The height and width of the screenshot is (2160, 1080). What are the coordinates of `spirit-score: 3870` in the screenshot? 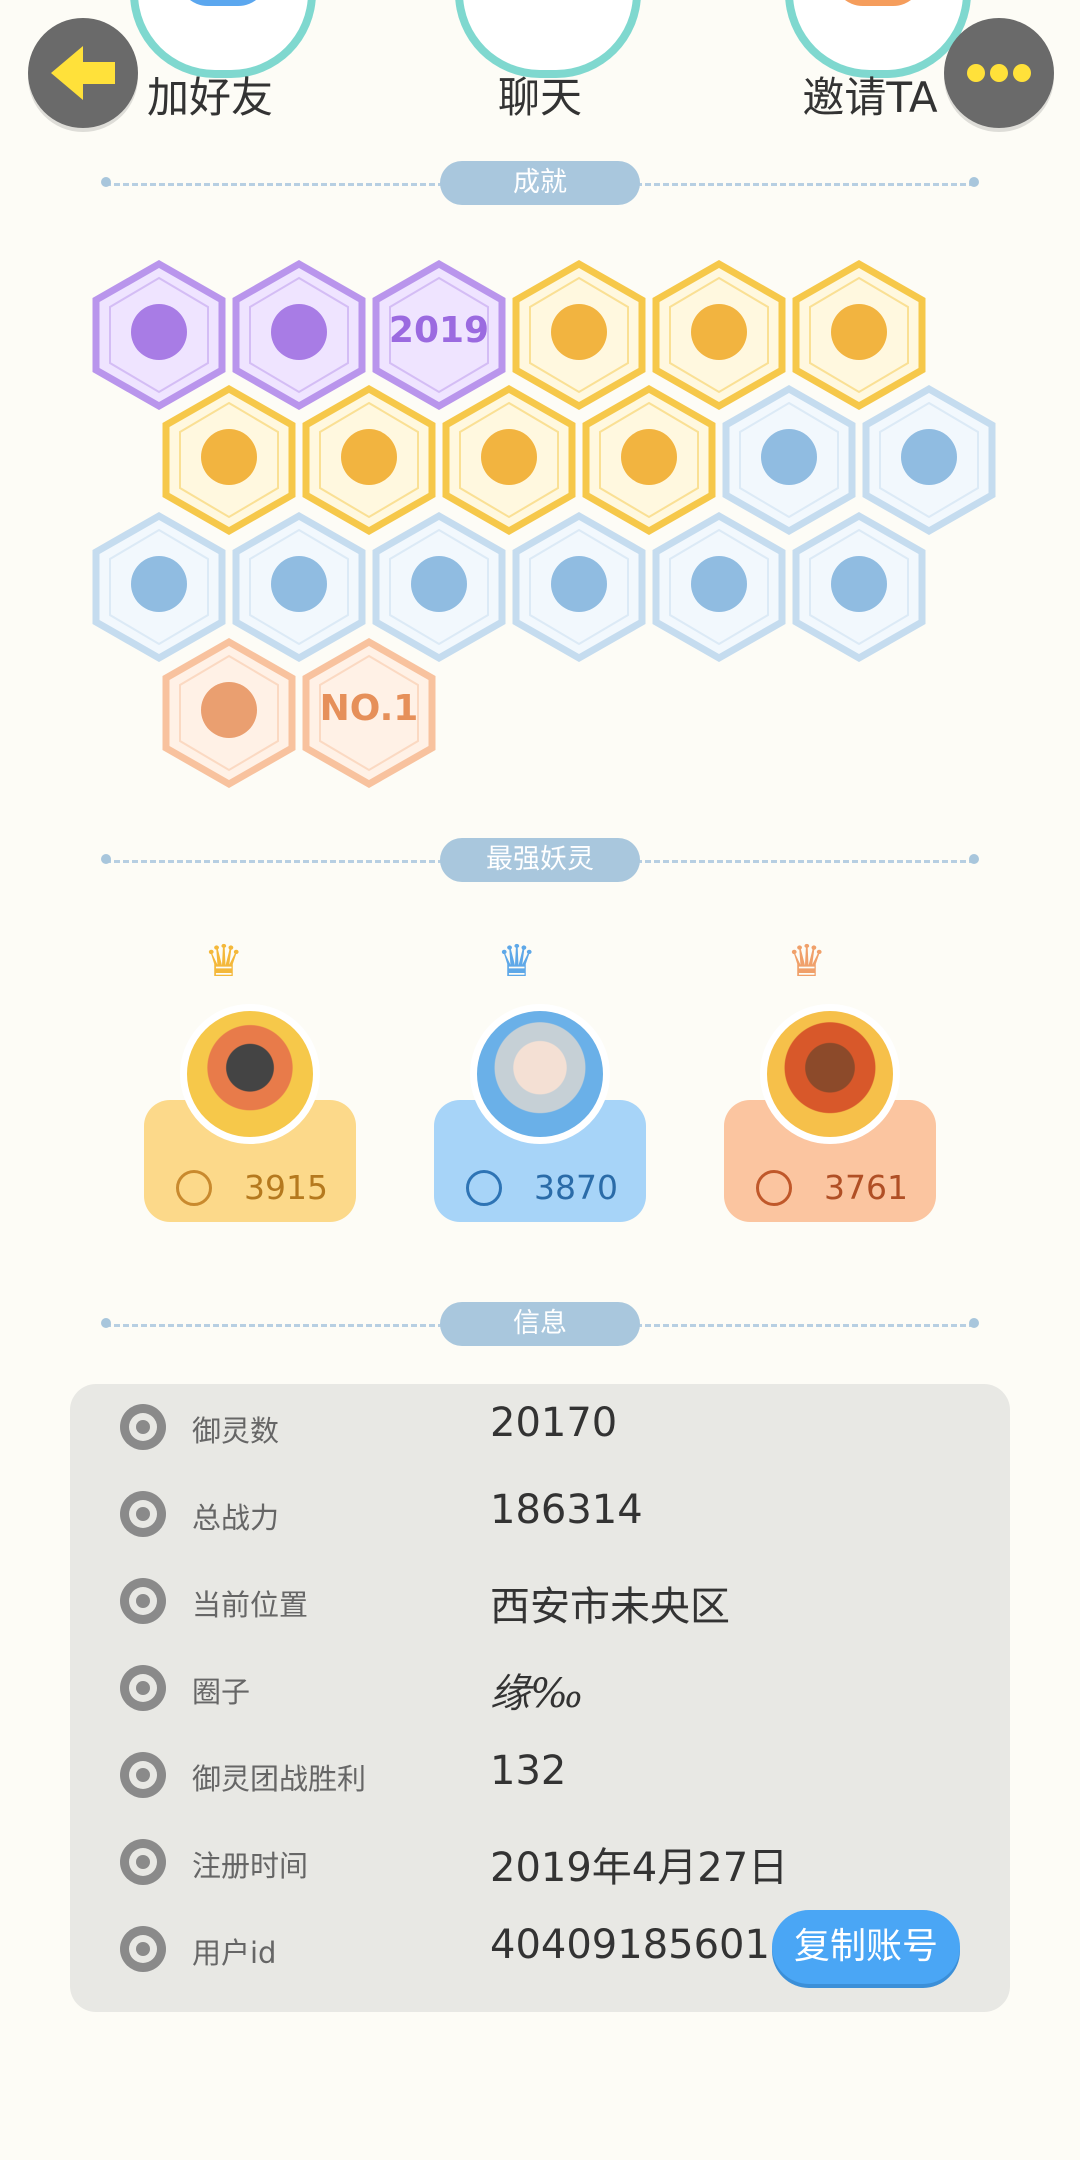 It's located at (576, 1187).